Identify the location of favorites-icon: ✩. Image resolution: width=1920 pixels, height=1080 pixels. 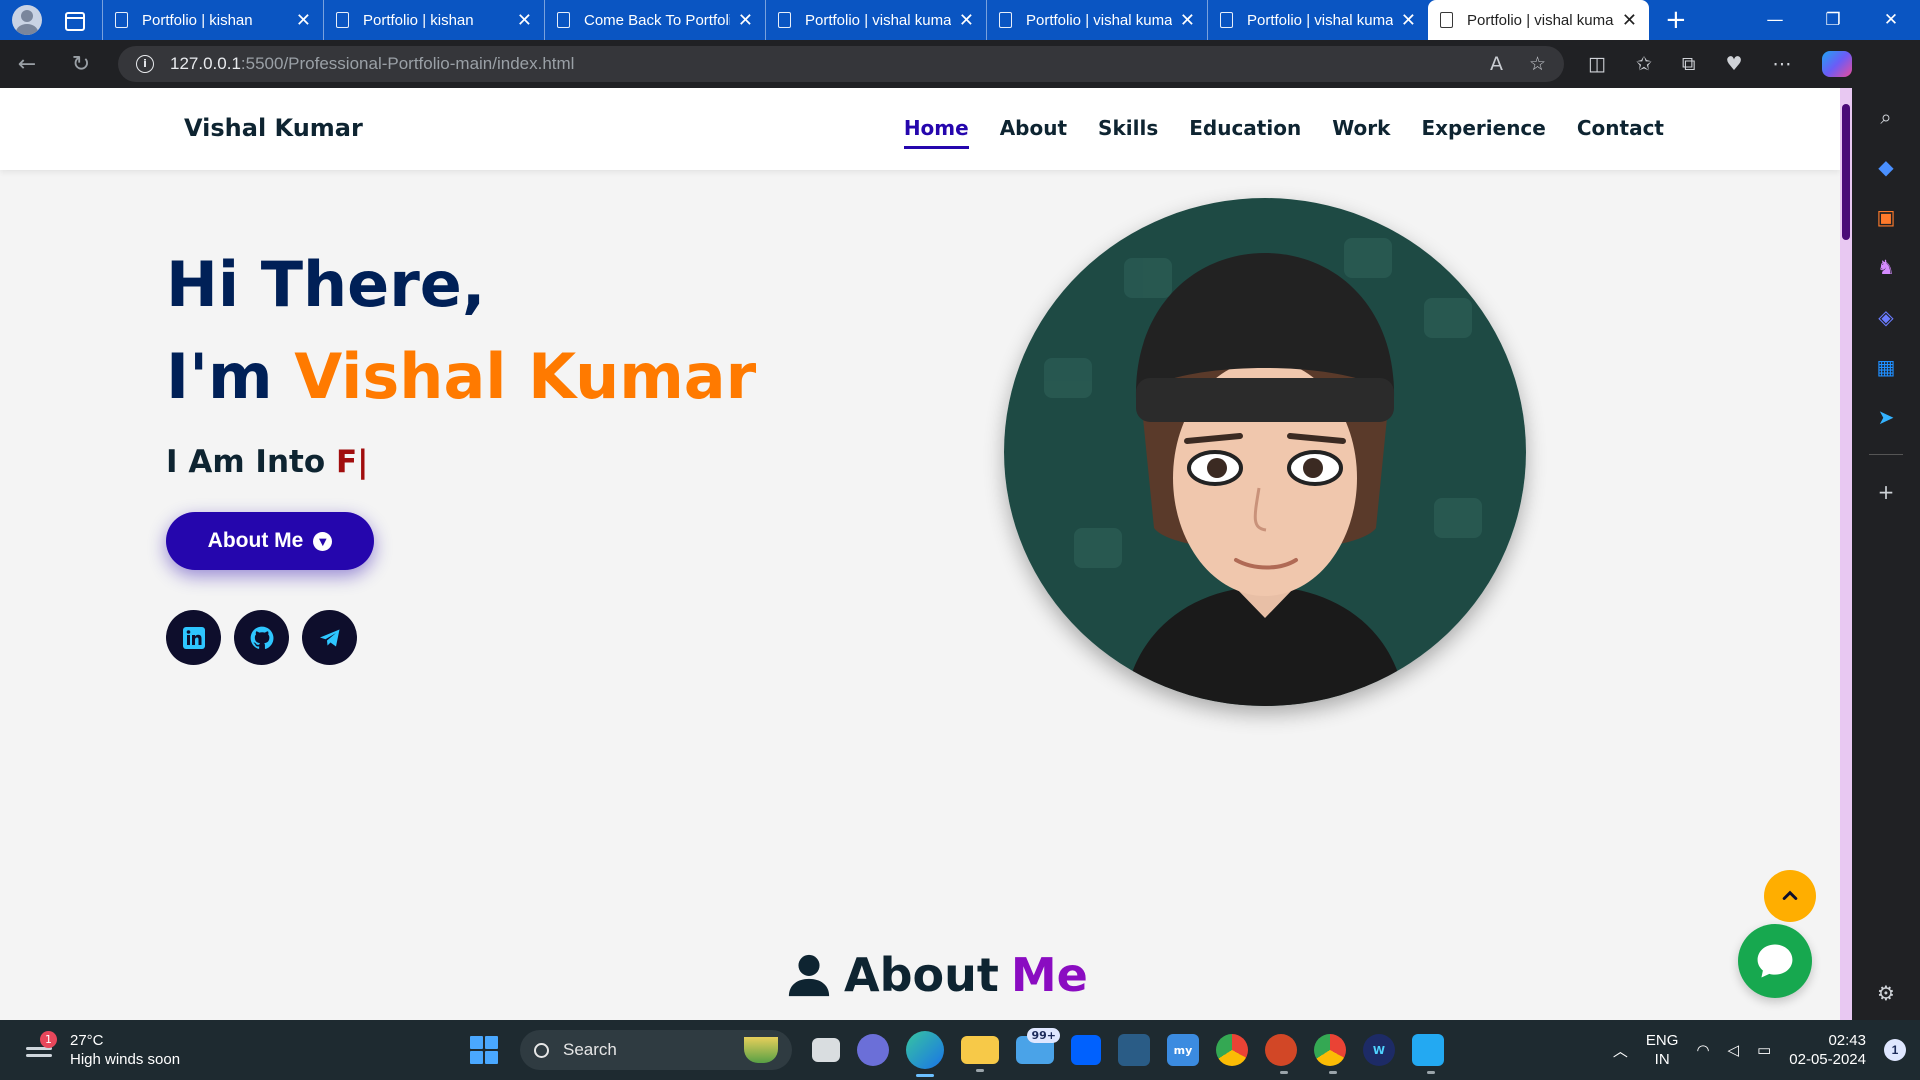
(1644, 64).